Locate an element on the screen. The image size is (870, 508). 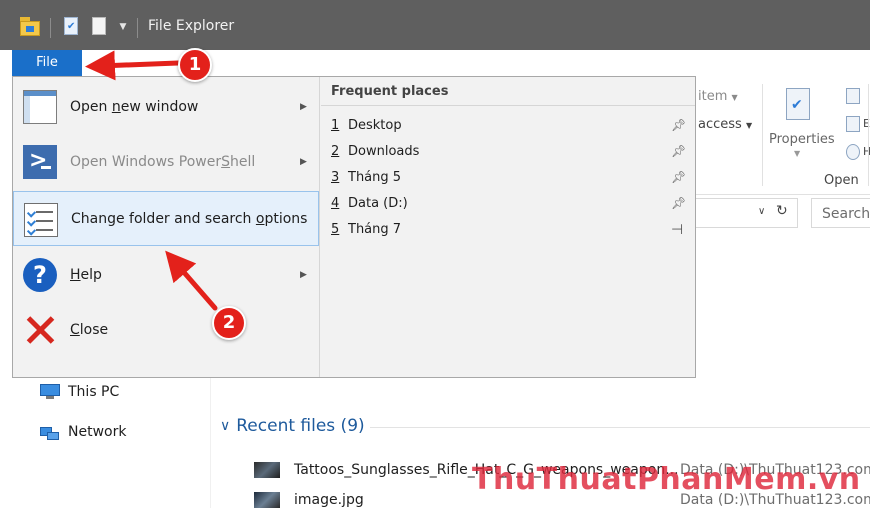
menu-item-help: ? Help ▶ is located at coordinates (166, 274).